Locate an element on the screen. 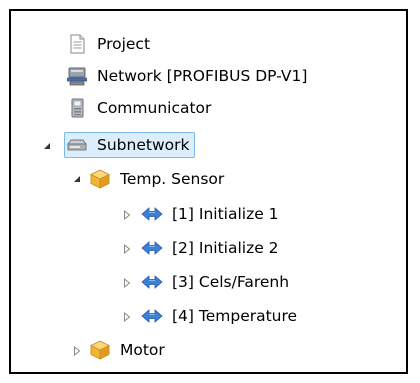 The image size is (420, 383). subnetwork-icon is located at coordinates (77, 145).